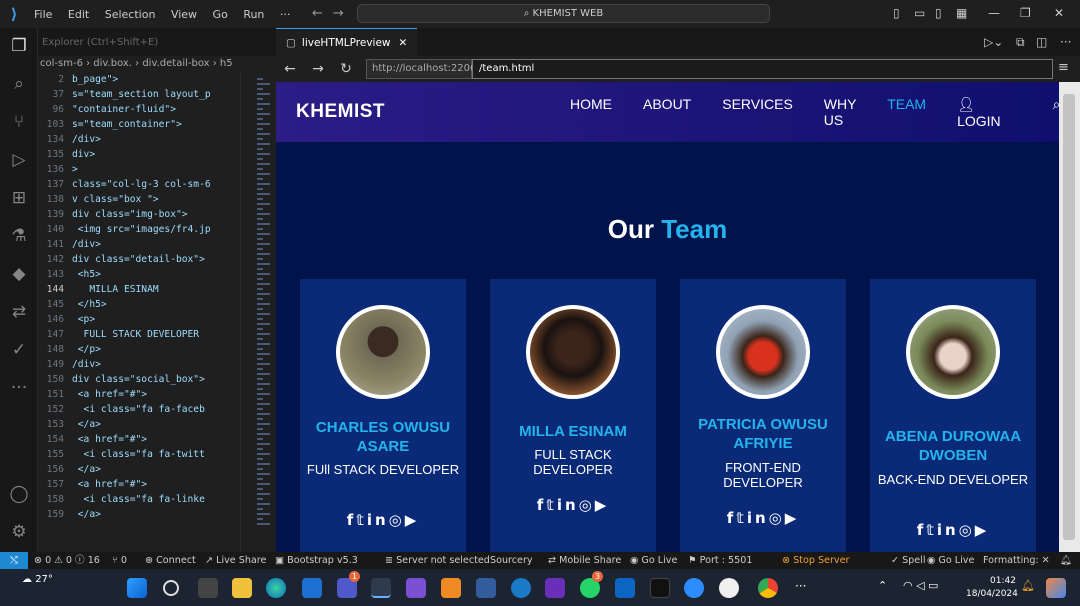 This screenshot has width=1080, height=606. What do you see at coordinates (170, 560) in the screenshot?
I see `connect-button: ⊕ Connect` at bounding box center [170, 560].